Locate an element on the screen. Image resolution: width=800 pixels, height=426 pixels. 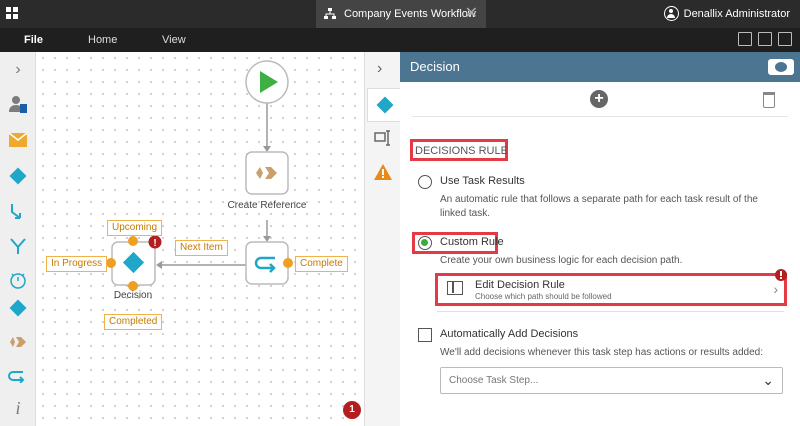
menu-view: View is located at coordinates (174, 40).